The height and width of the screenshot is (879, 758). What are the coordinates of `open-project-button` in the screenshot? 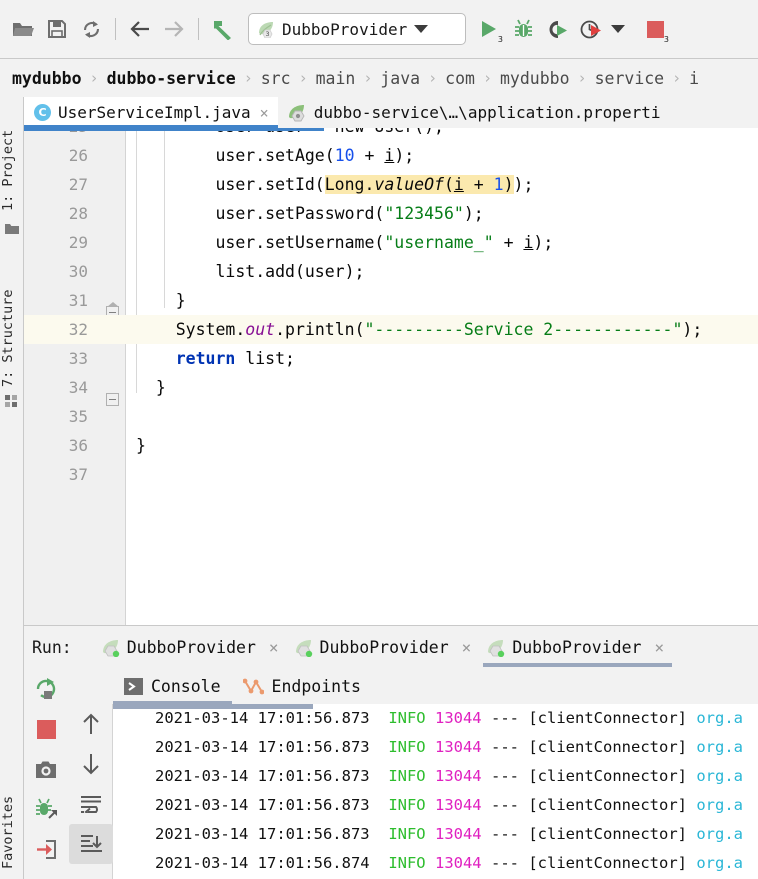 It's located at (23, 29).